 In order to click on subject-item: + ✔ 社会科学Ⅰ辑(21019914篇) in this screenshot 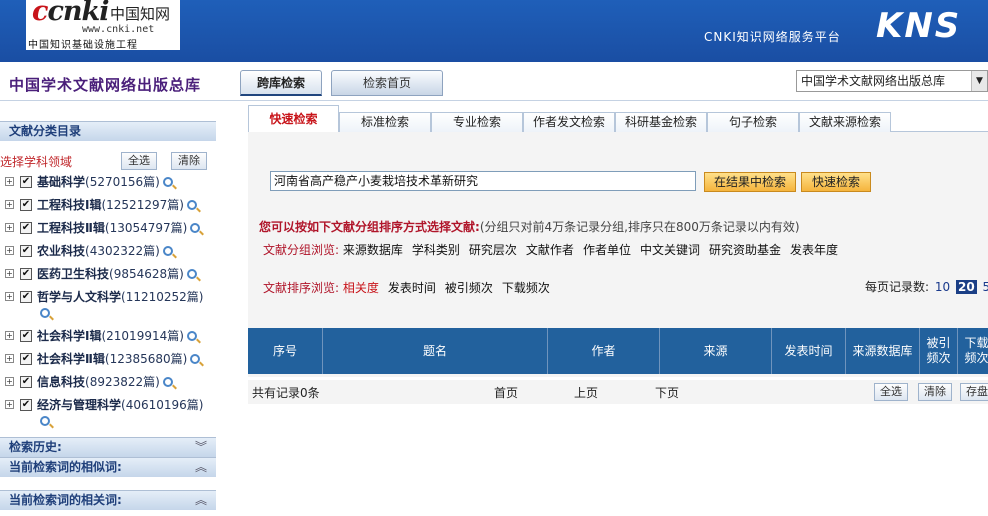, I will do `click(108, 336)`.